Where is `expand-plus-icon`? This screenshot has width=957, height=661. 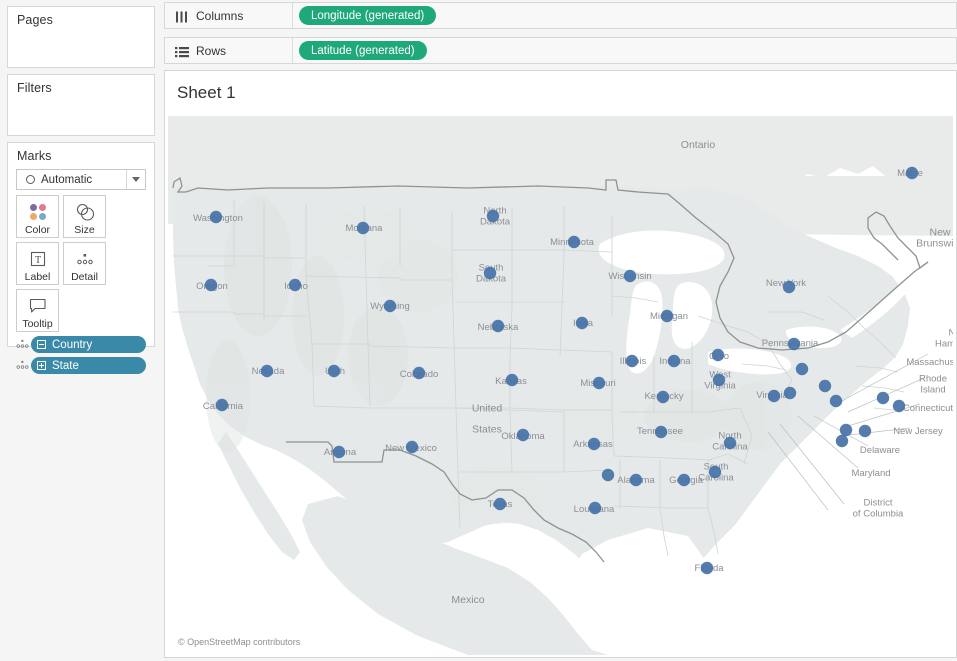 expand-plus-icon is located at coordinates (41, 365).